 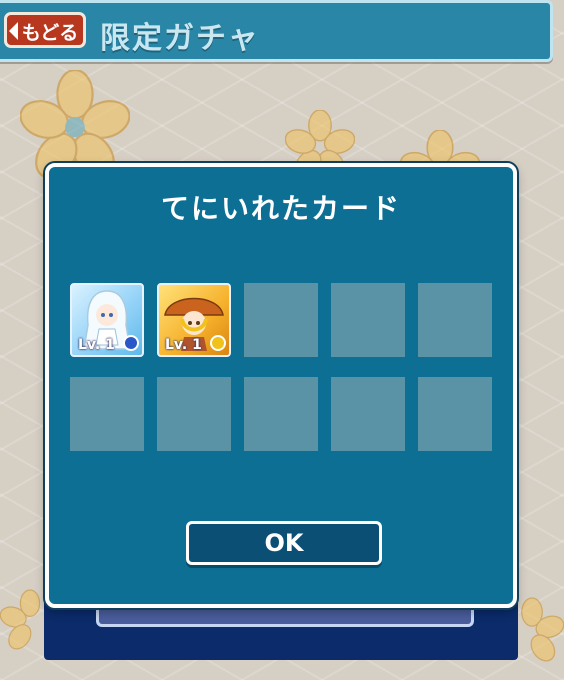 What do you see at coordinates (284, 543) in the screenshot?
I see `ok-button: OK` at bounding box center [284, 543].